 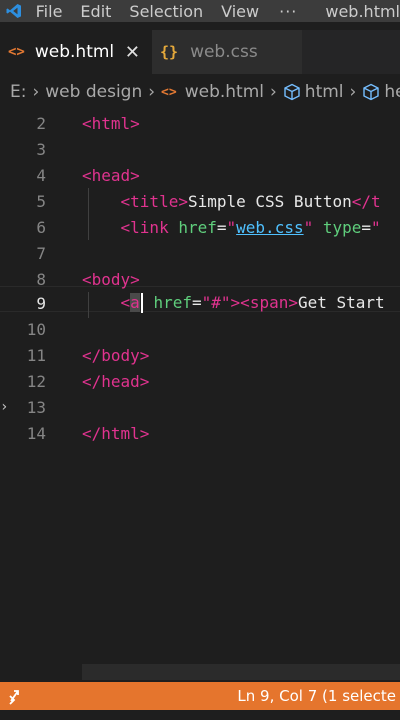 I want to click on line-number: 10, so click(x=36, y=329).